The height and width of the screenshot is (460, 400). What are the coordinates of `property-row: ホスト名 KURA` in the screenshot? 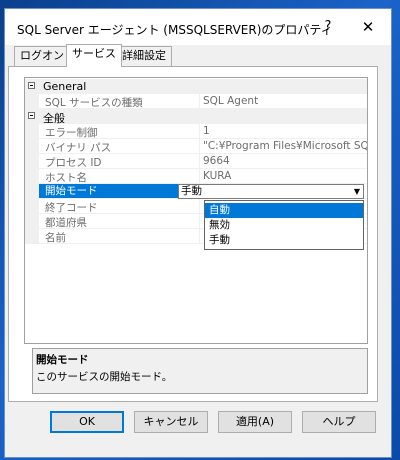 It's located at (196, 176).